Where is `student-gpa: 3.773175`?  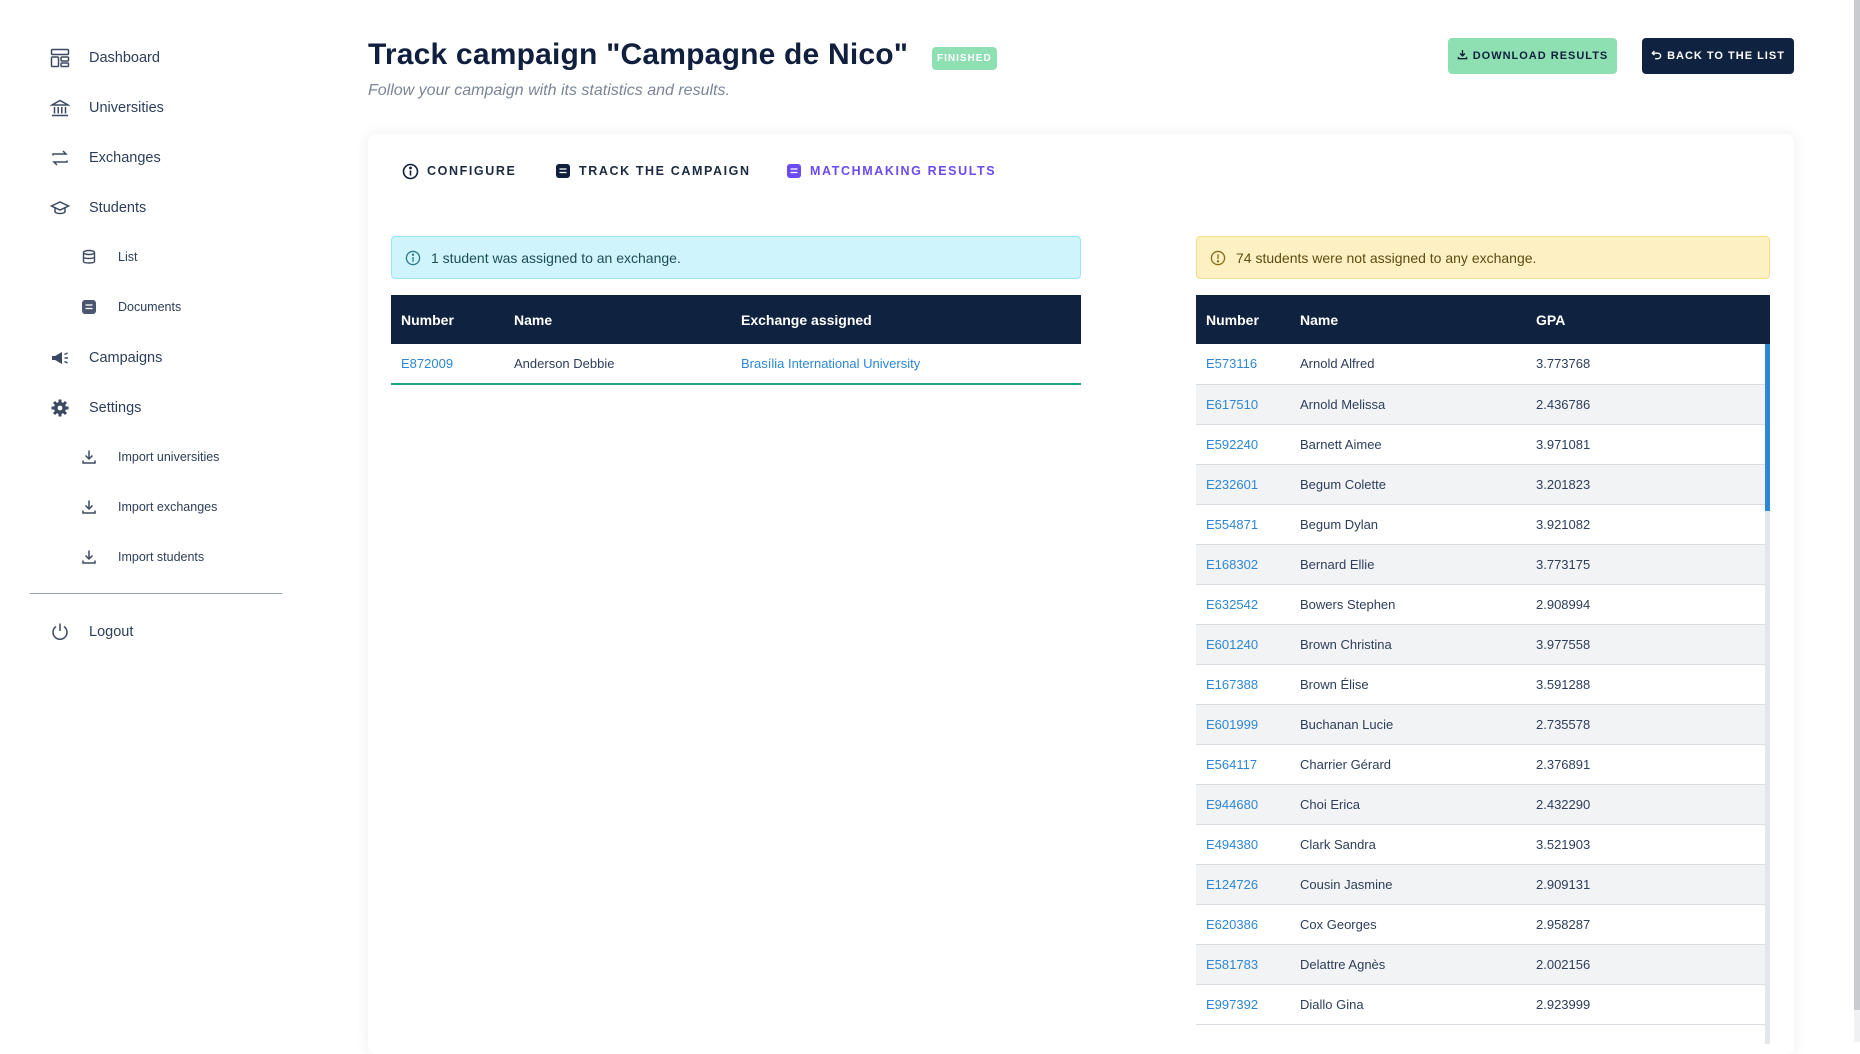 student-gpa: 3.773175 is located at coordinates (1648, 564).